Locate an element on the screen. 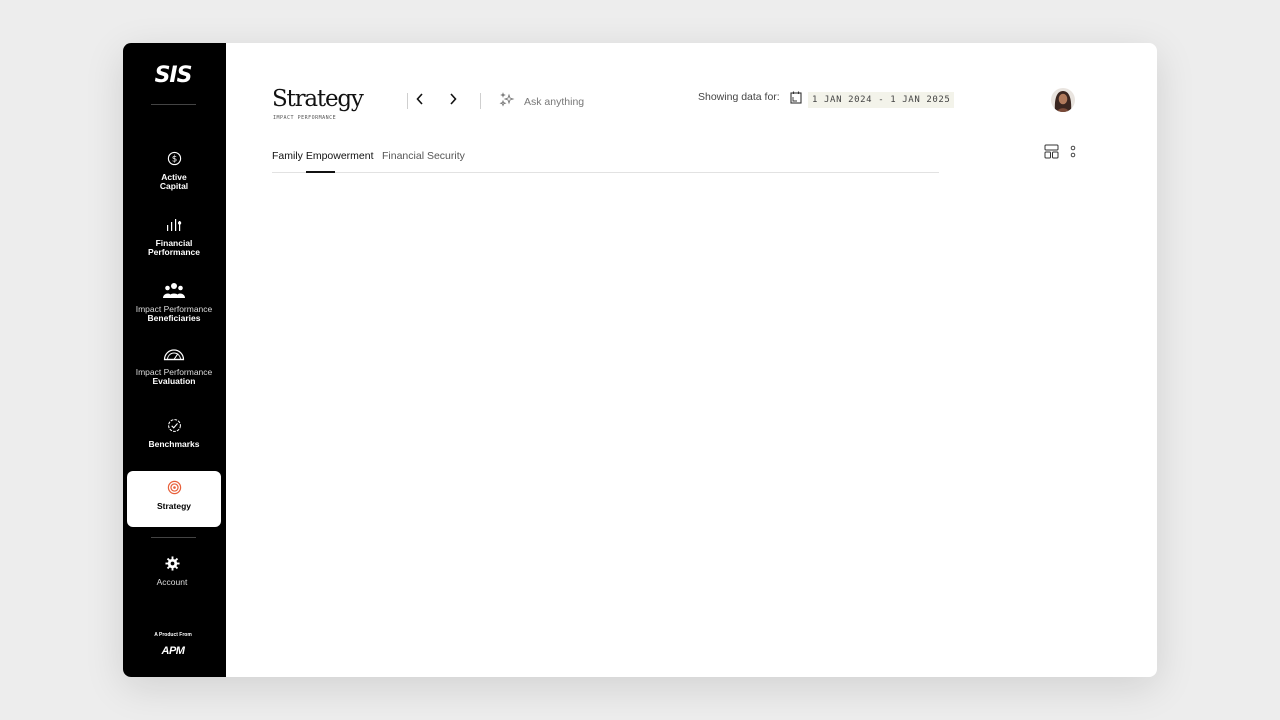 The image size is (1280, 720). apm-logo: APM is located at coordinates (173, 651).